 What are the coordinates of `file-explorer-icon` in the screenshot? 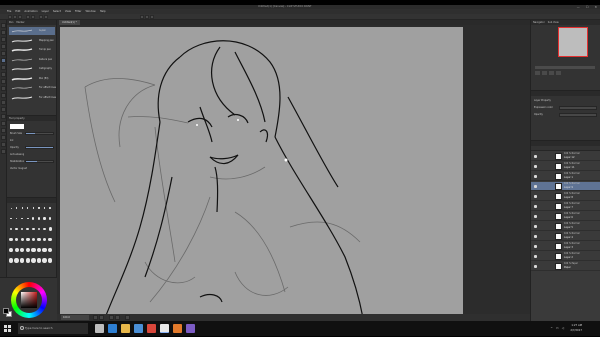 It's located at (125, 328).